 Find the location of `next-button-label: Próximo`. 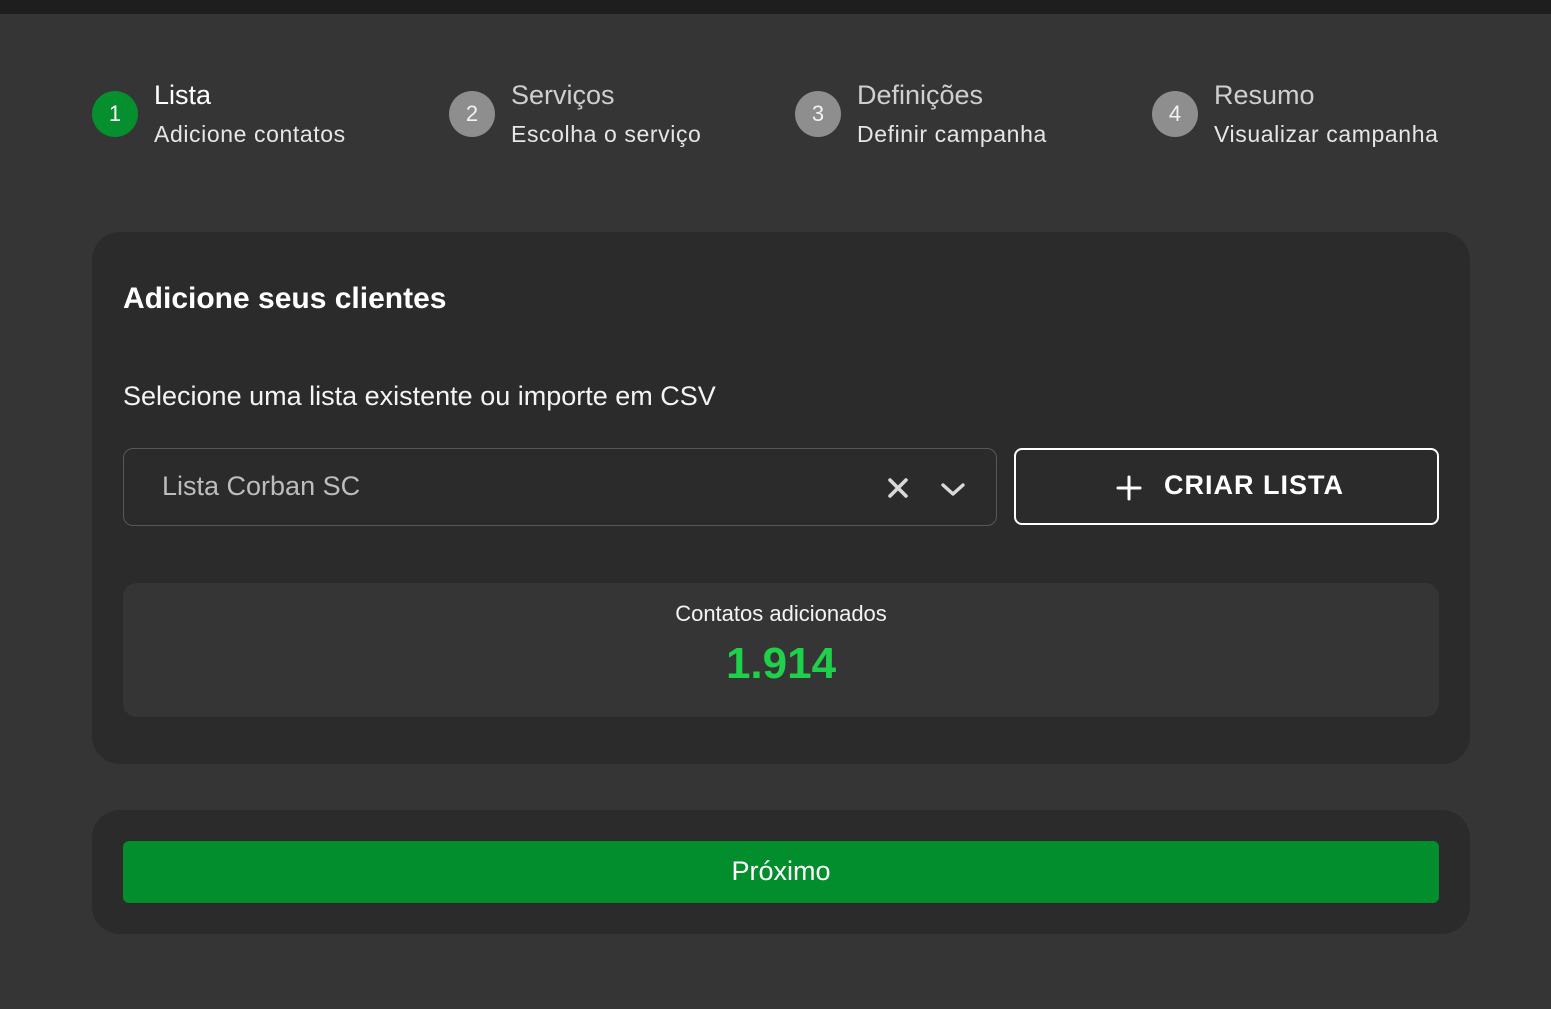

next-button-label: Próximo is located at coordinates (781, 871).